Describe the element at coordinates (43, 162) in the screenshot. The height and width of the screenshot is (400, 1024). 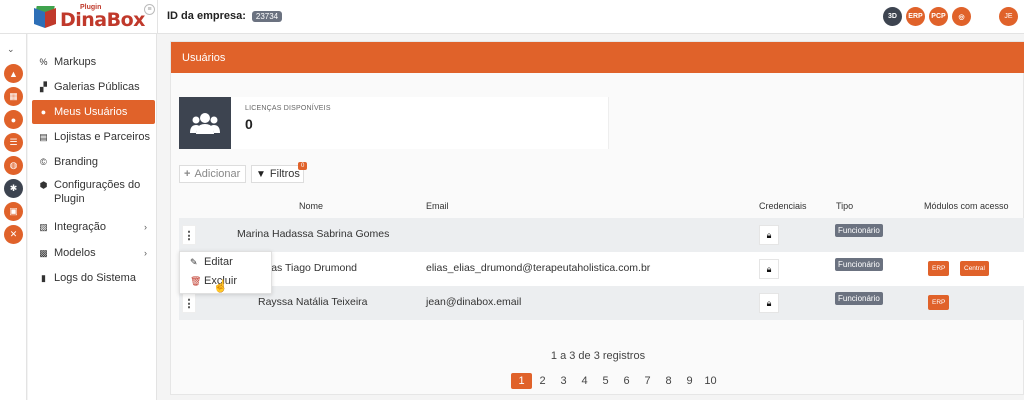
I see `copyright-icon: ©` at that location.